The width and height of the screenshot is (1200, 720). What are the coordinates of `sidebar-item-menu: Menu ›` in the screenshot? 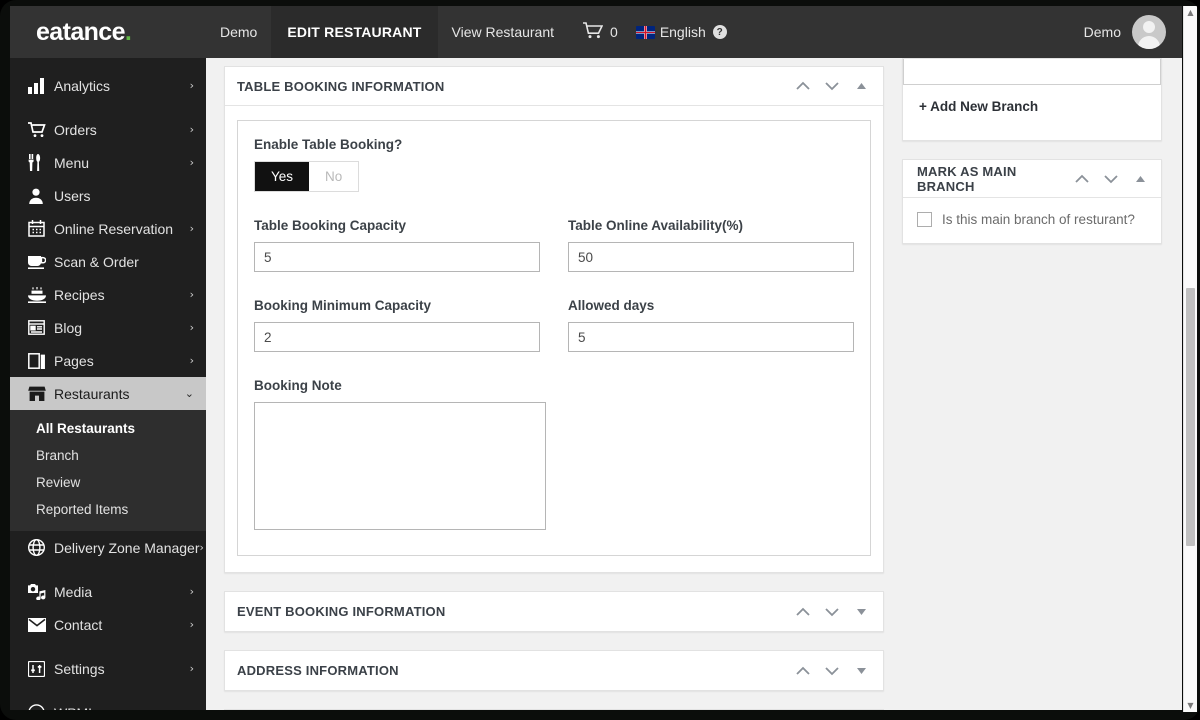 It's located at (108, 162).